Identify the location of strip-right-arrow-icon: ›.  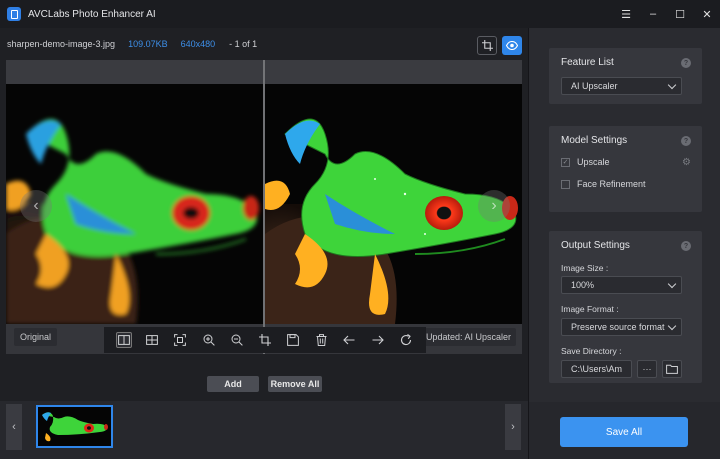
(513, 427).